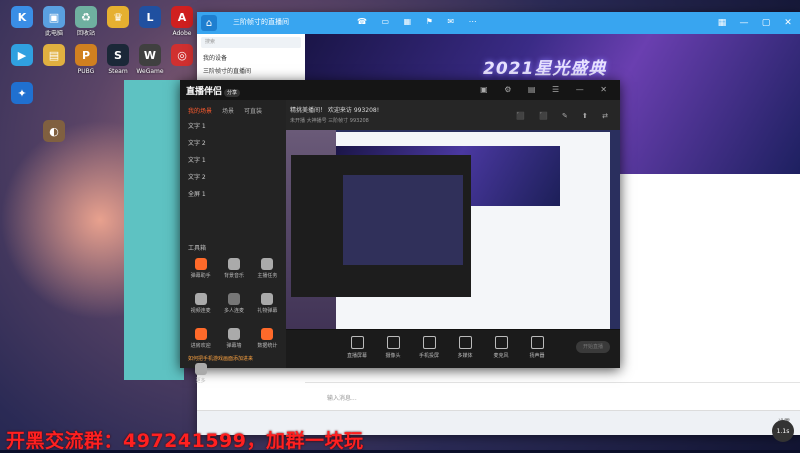  Describe the element at coordinates (22, 18) in the screenshot. I see `k-icon: K` at that location.